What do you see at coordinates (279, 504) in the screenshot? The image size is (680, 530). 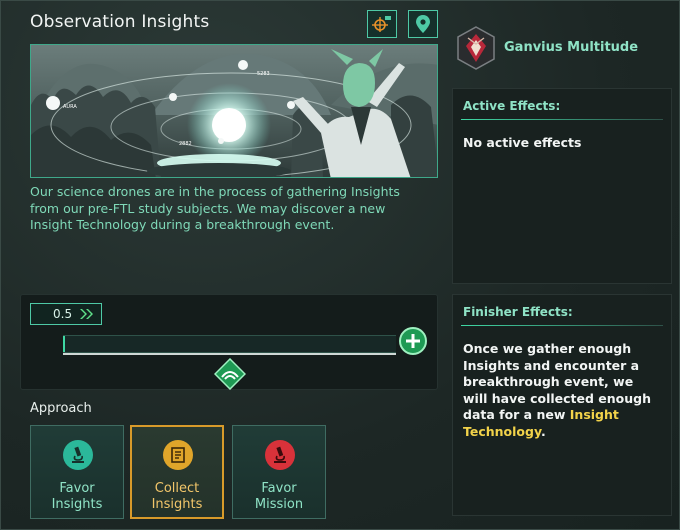 I see `approach-label-line: Mission` at bounding box center [279, 504].